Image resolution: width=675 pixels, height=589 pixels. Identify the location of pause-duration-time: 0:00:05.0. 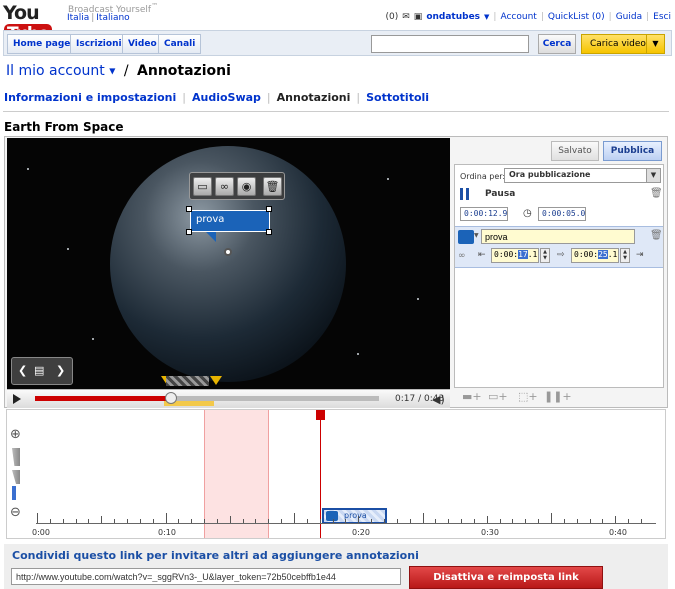
(562, 214).